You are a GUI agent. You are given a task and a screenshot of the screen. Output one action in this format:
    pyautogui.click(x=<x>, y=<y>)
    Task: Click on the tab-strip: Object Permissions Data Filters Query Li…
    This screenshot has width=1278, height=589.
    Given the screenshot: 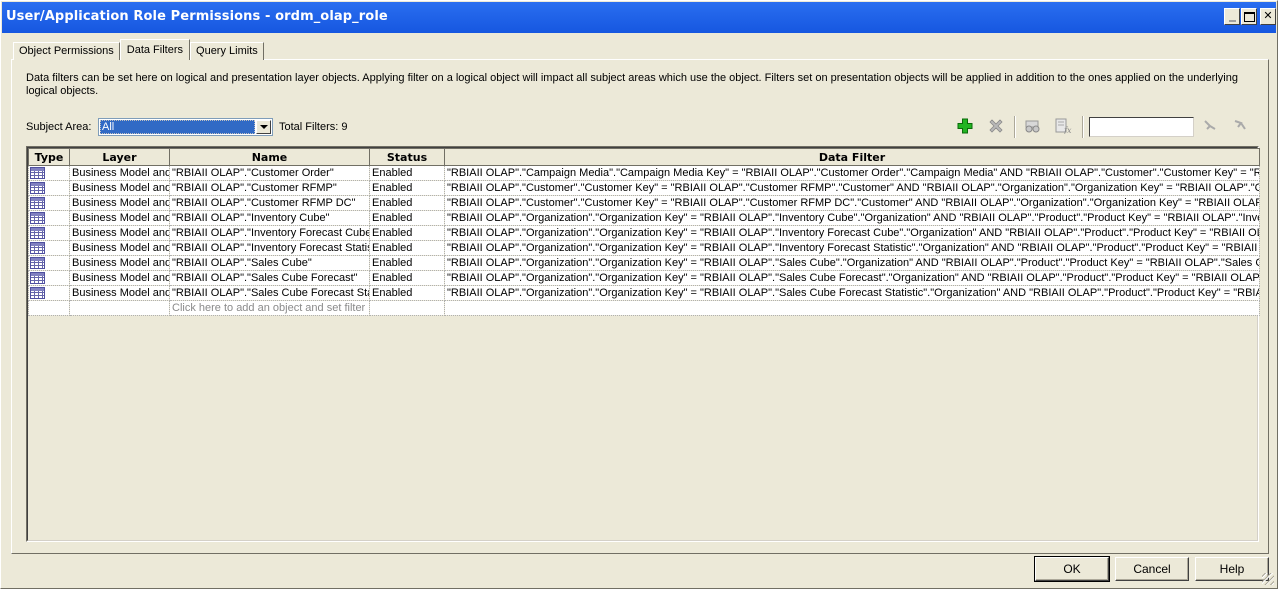 What is the action you would take?
    pyautogui.click(x=138, y=49)
    